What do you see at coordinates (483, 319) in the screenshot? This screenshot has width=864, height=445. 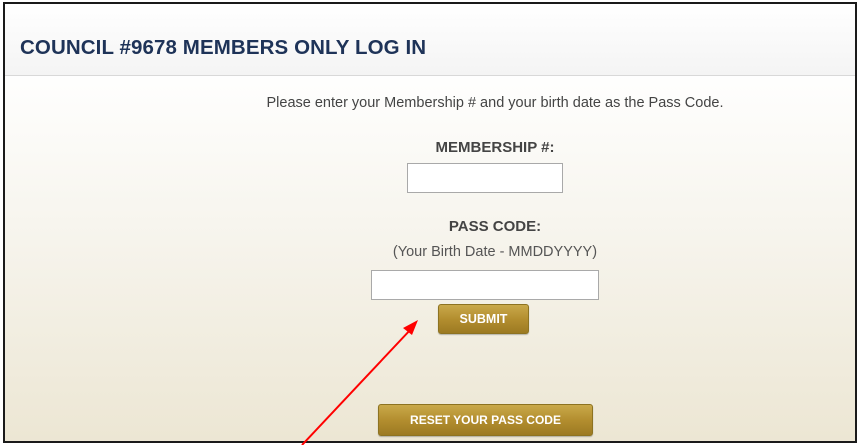 I see `submit-button: SUBMIT` at bounding box center [483, 319].